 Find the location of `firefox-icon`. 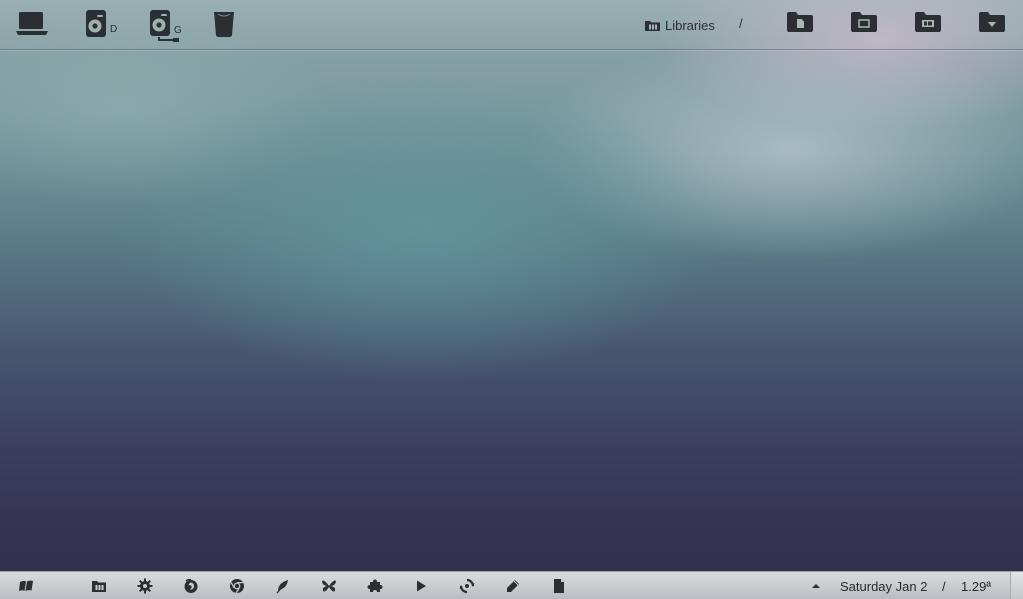

firefox-icon is located at coordinates (191, 586).